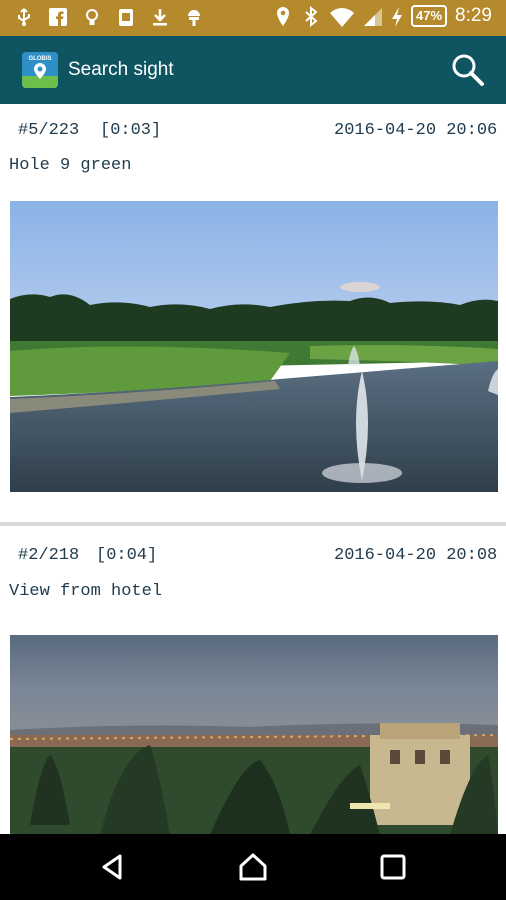  Describe the element at coordinates (416, 555) in the screenshot. I see `post-timestamp: 2016-04-20 20:08` at that location.